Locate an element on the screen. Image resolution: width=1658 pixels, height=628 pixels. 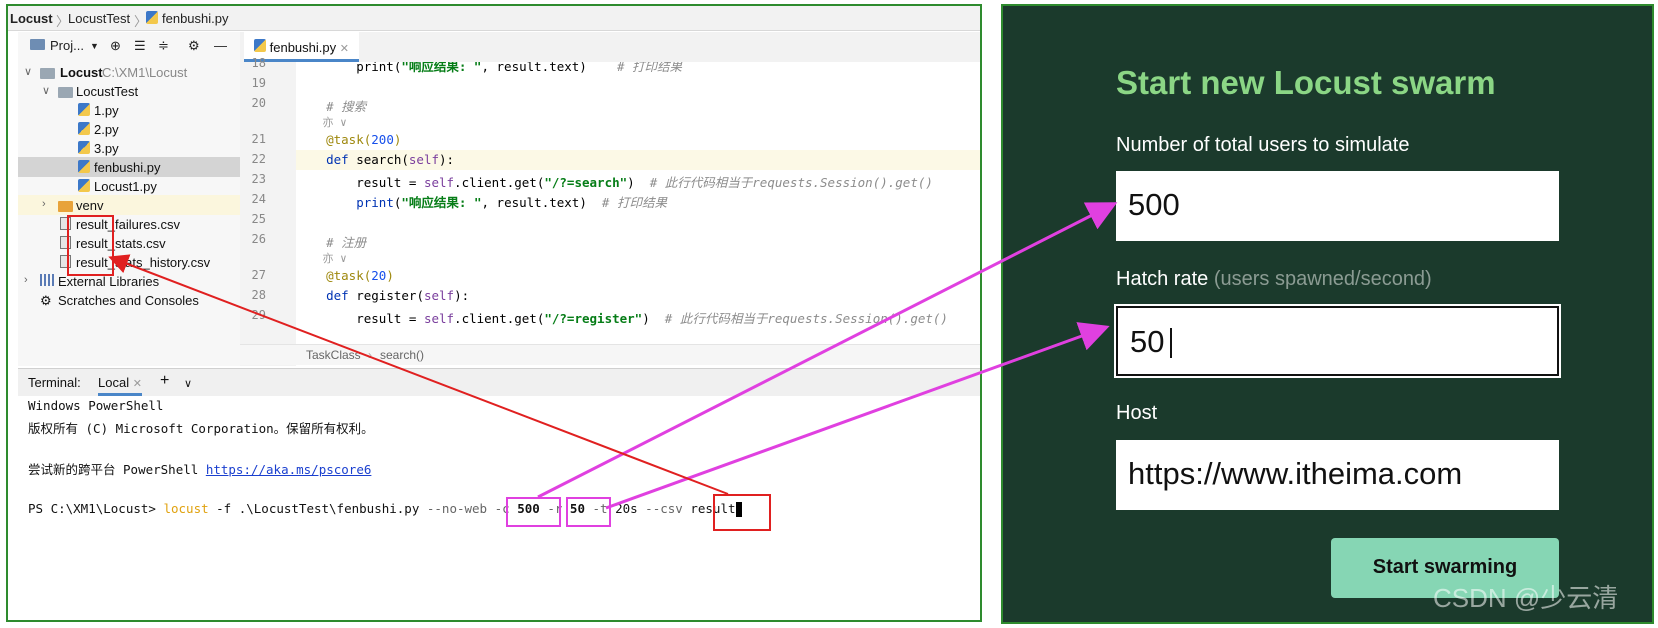
breadcrumb: Locust 〉 LocustTest 〉 fenbushi.py is located at coordinates (494, 18).